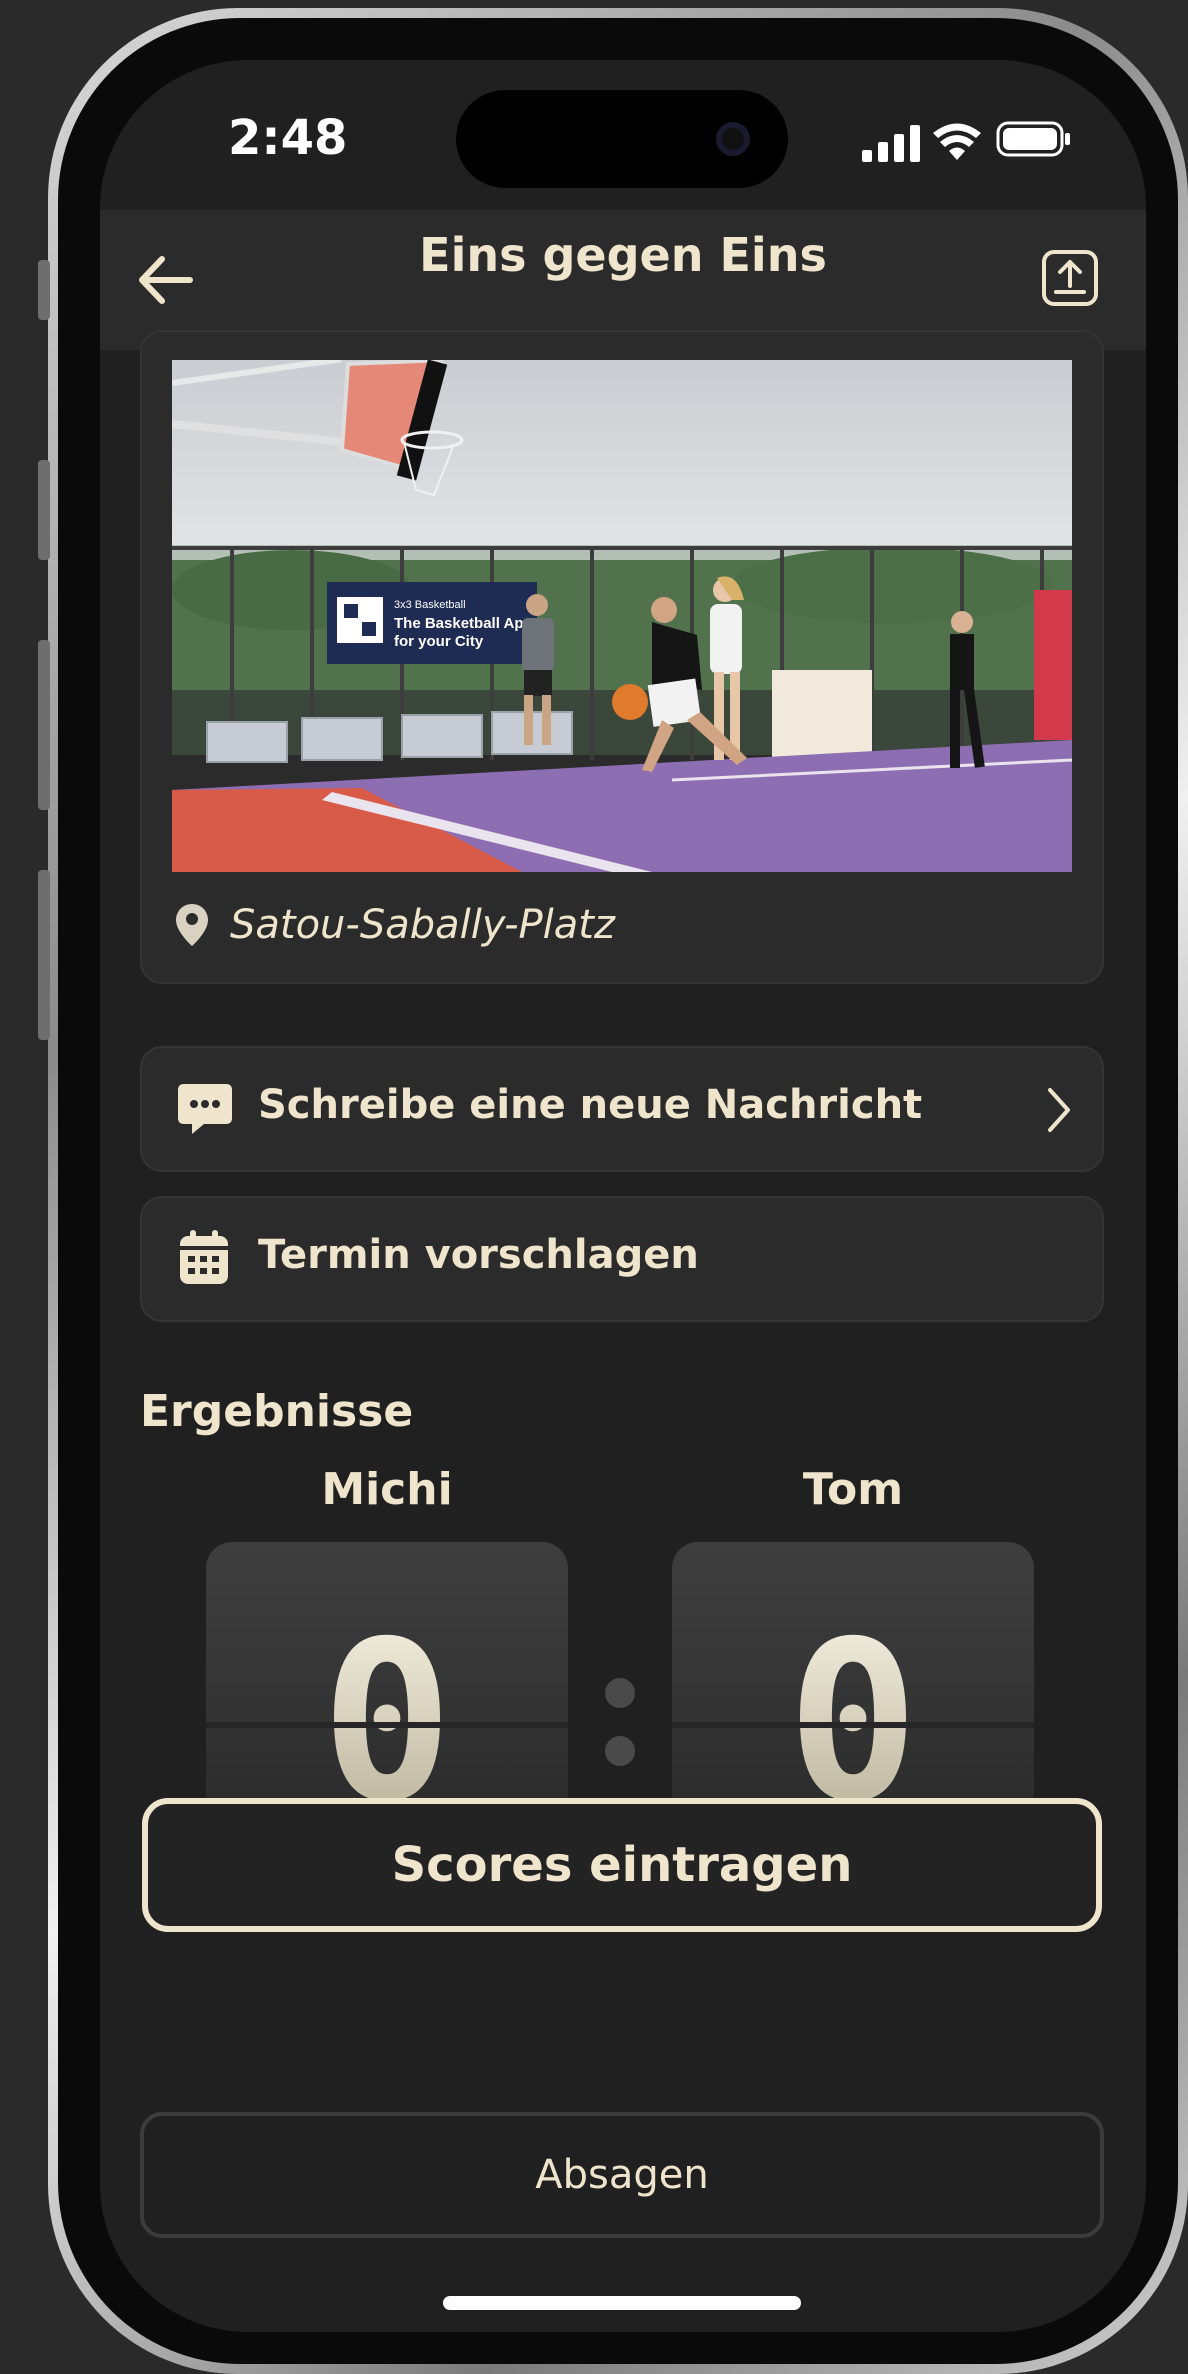 The height and width of the screenshot is (2374, 1188). What do you see at coordinates (44, 290) in the screenshot?
I see `mute-switch` at bounding box center [44, 290].